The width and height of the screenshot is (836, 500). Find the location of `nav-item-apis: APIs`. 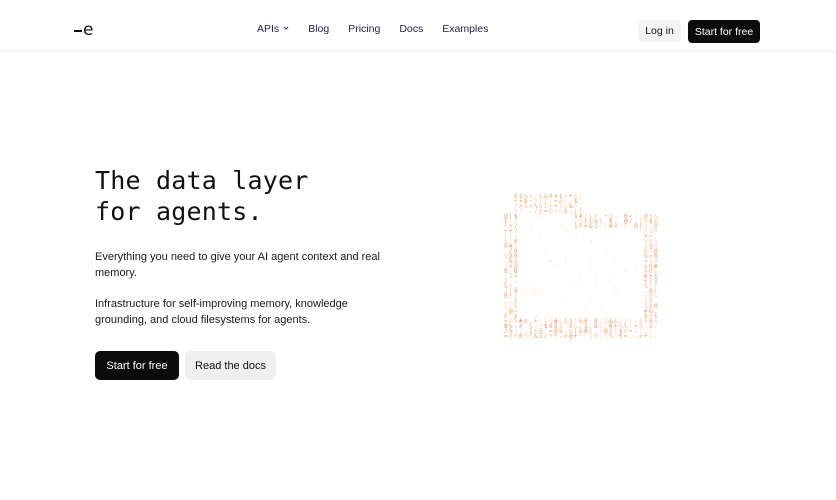

nav-item-apis: APIs is located at coordinates (273, 29).